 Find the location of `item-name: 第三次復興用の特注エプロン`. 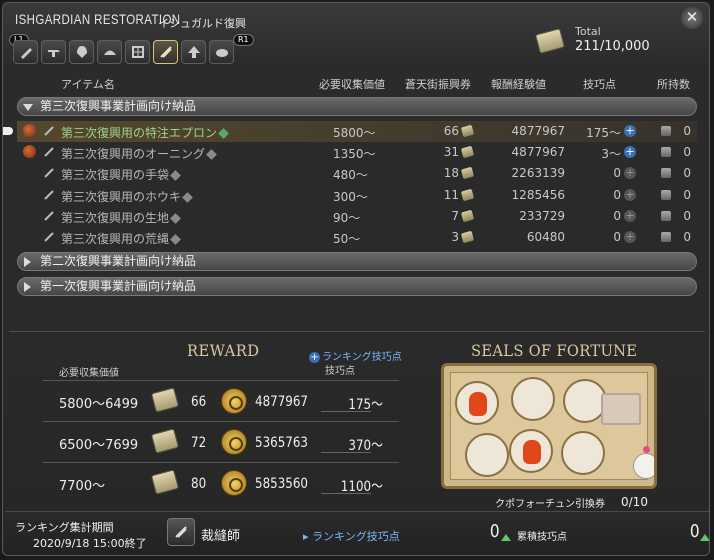

item-name: 第三次復興用の特注エプロン is located at coordinates (145, 132).